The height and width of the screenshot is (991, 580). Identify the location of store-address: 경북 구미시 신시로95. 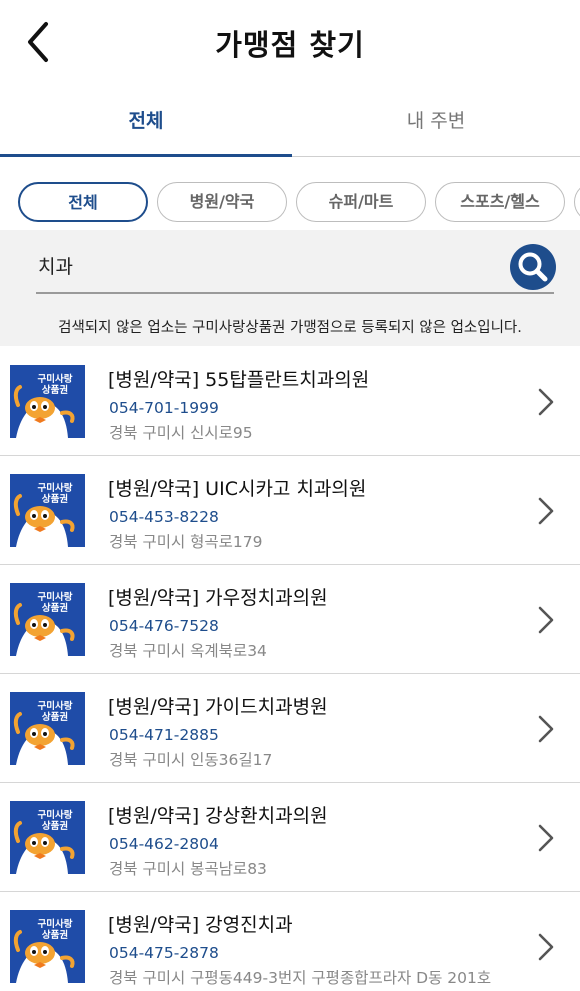
(181, 433).